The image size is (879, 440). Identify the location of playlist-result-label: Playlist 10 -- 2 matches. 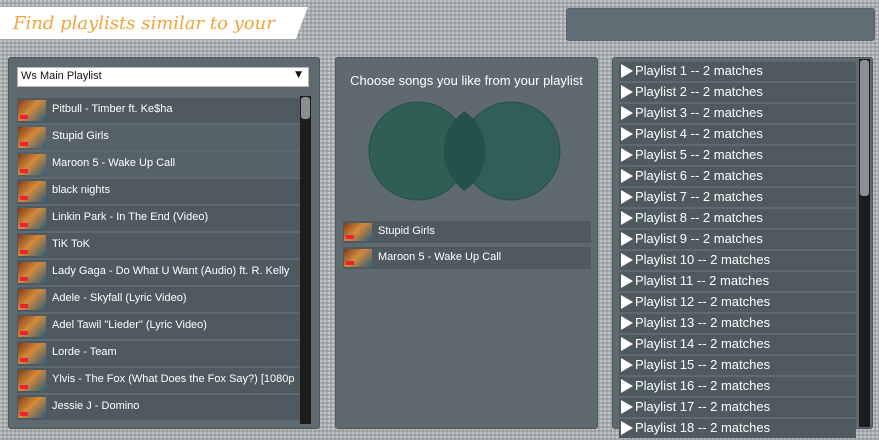
(703, 259).